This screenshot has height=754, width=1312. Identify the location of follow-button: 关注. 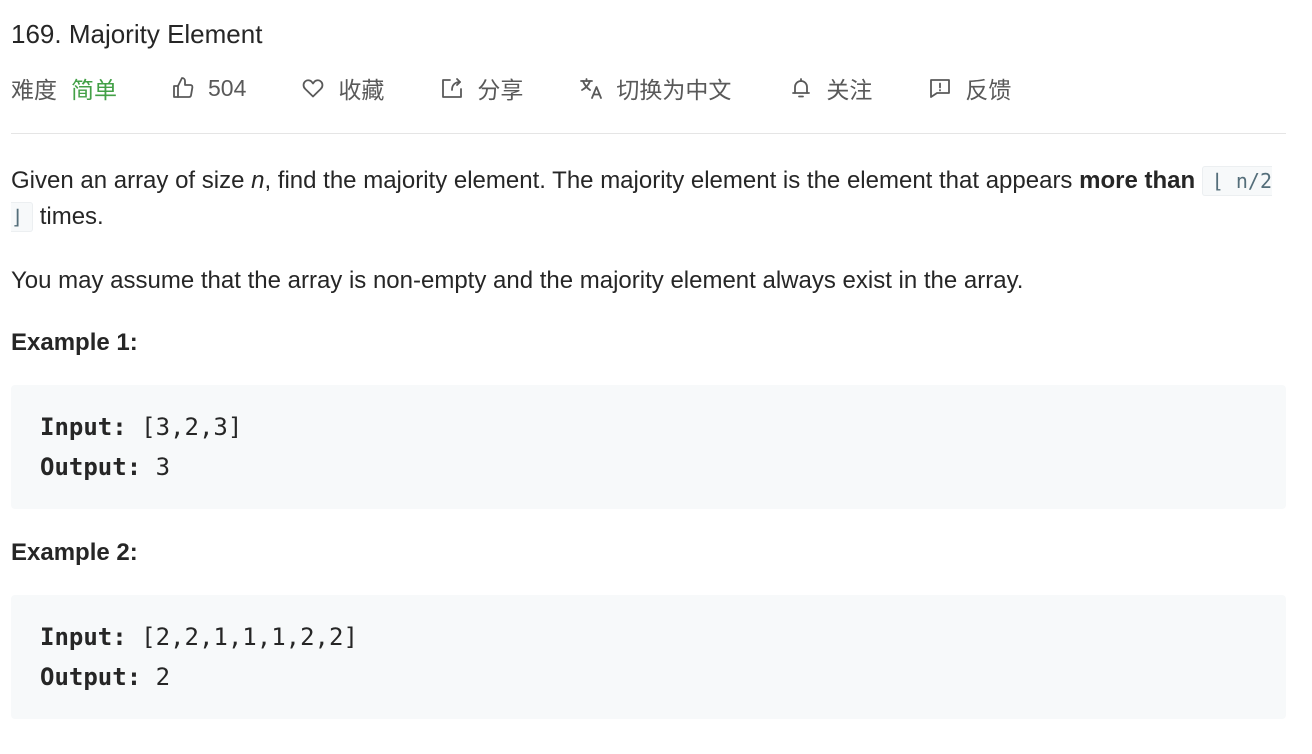
(830, 88).